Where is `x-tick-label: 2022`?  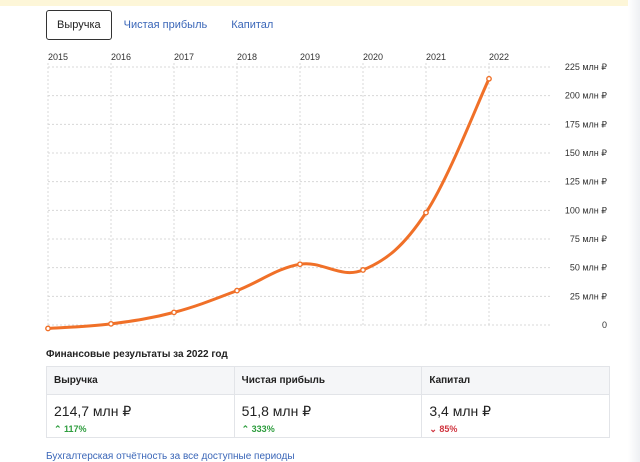 x-tick-label: 2022 is located at coordinates (499, 57).